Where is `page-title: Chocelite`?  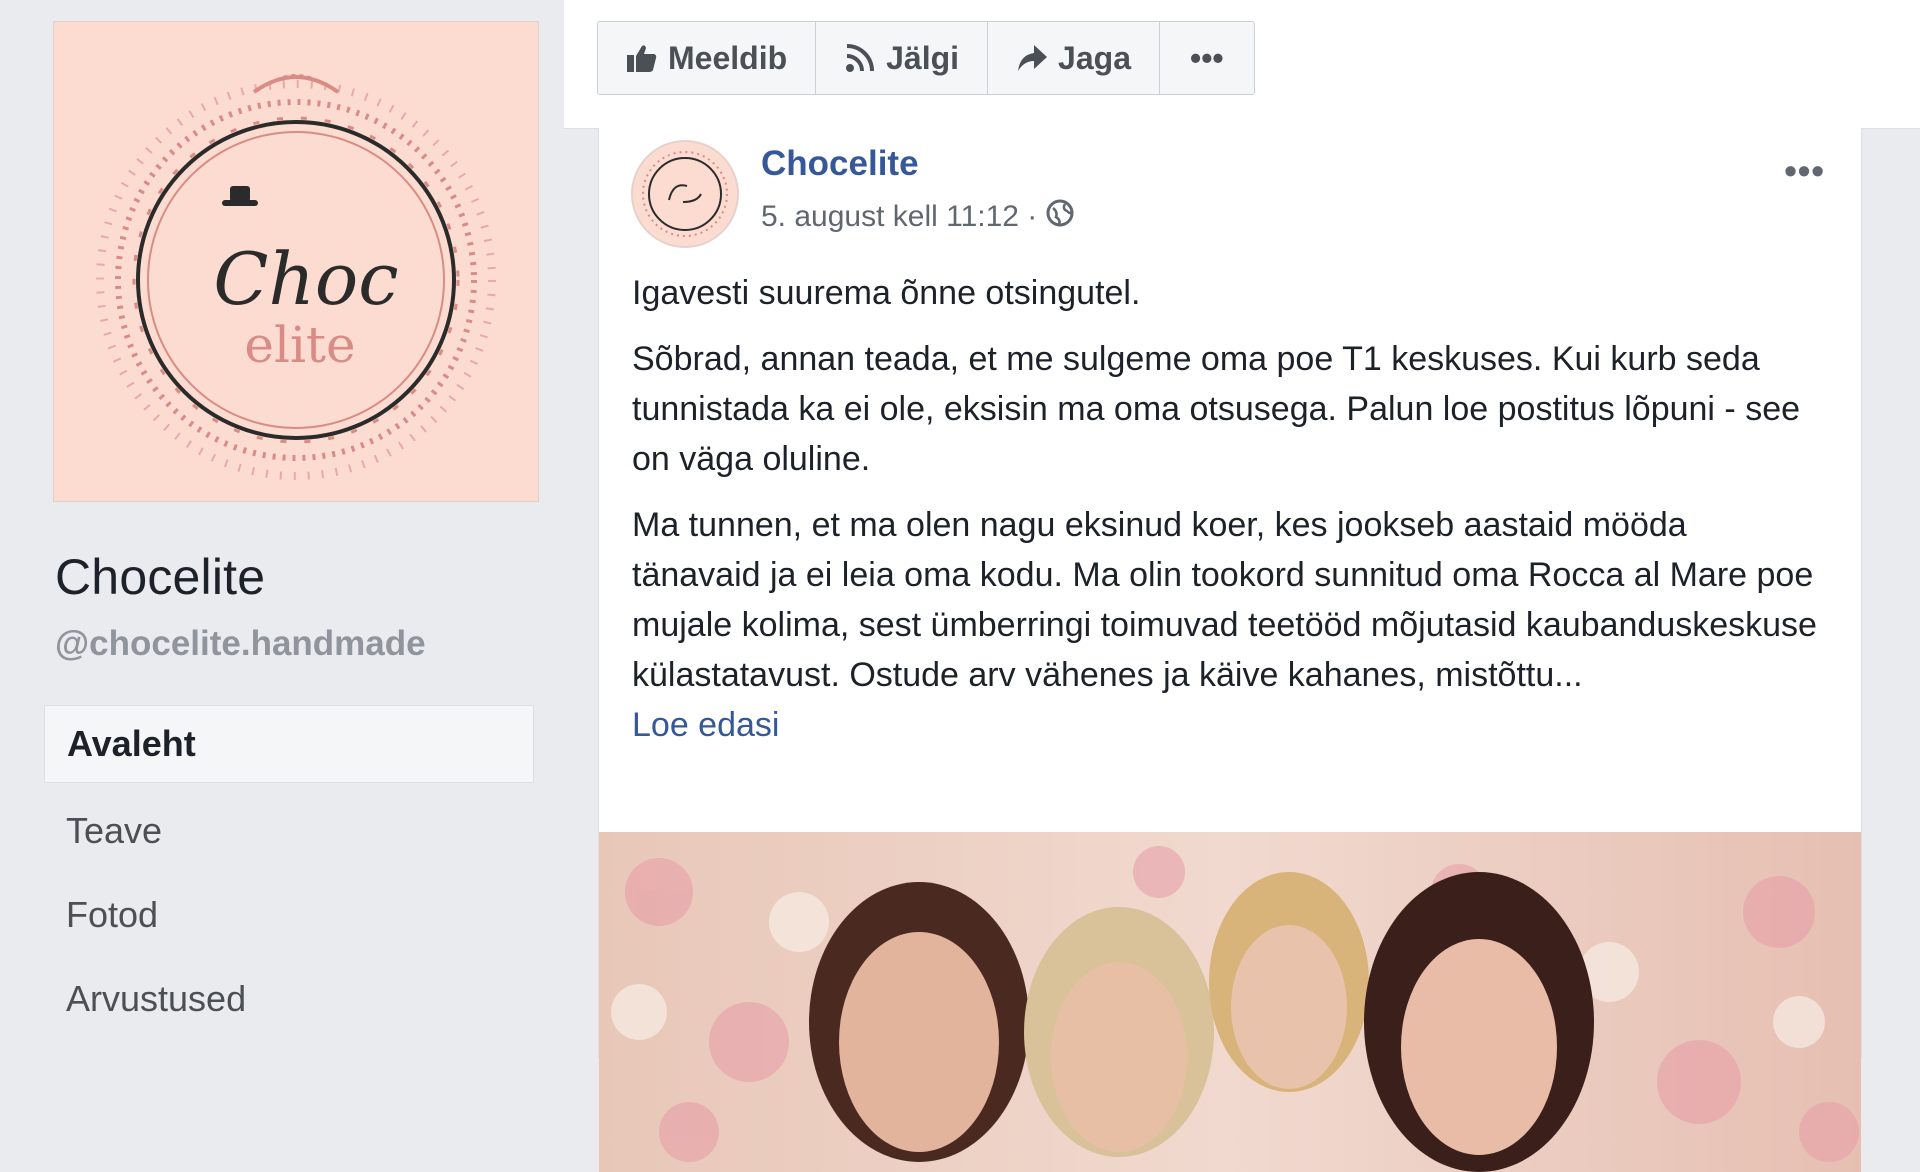
page-title: Chocelite is located at coordinates (160, 577).